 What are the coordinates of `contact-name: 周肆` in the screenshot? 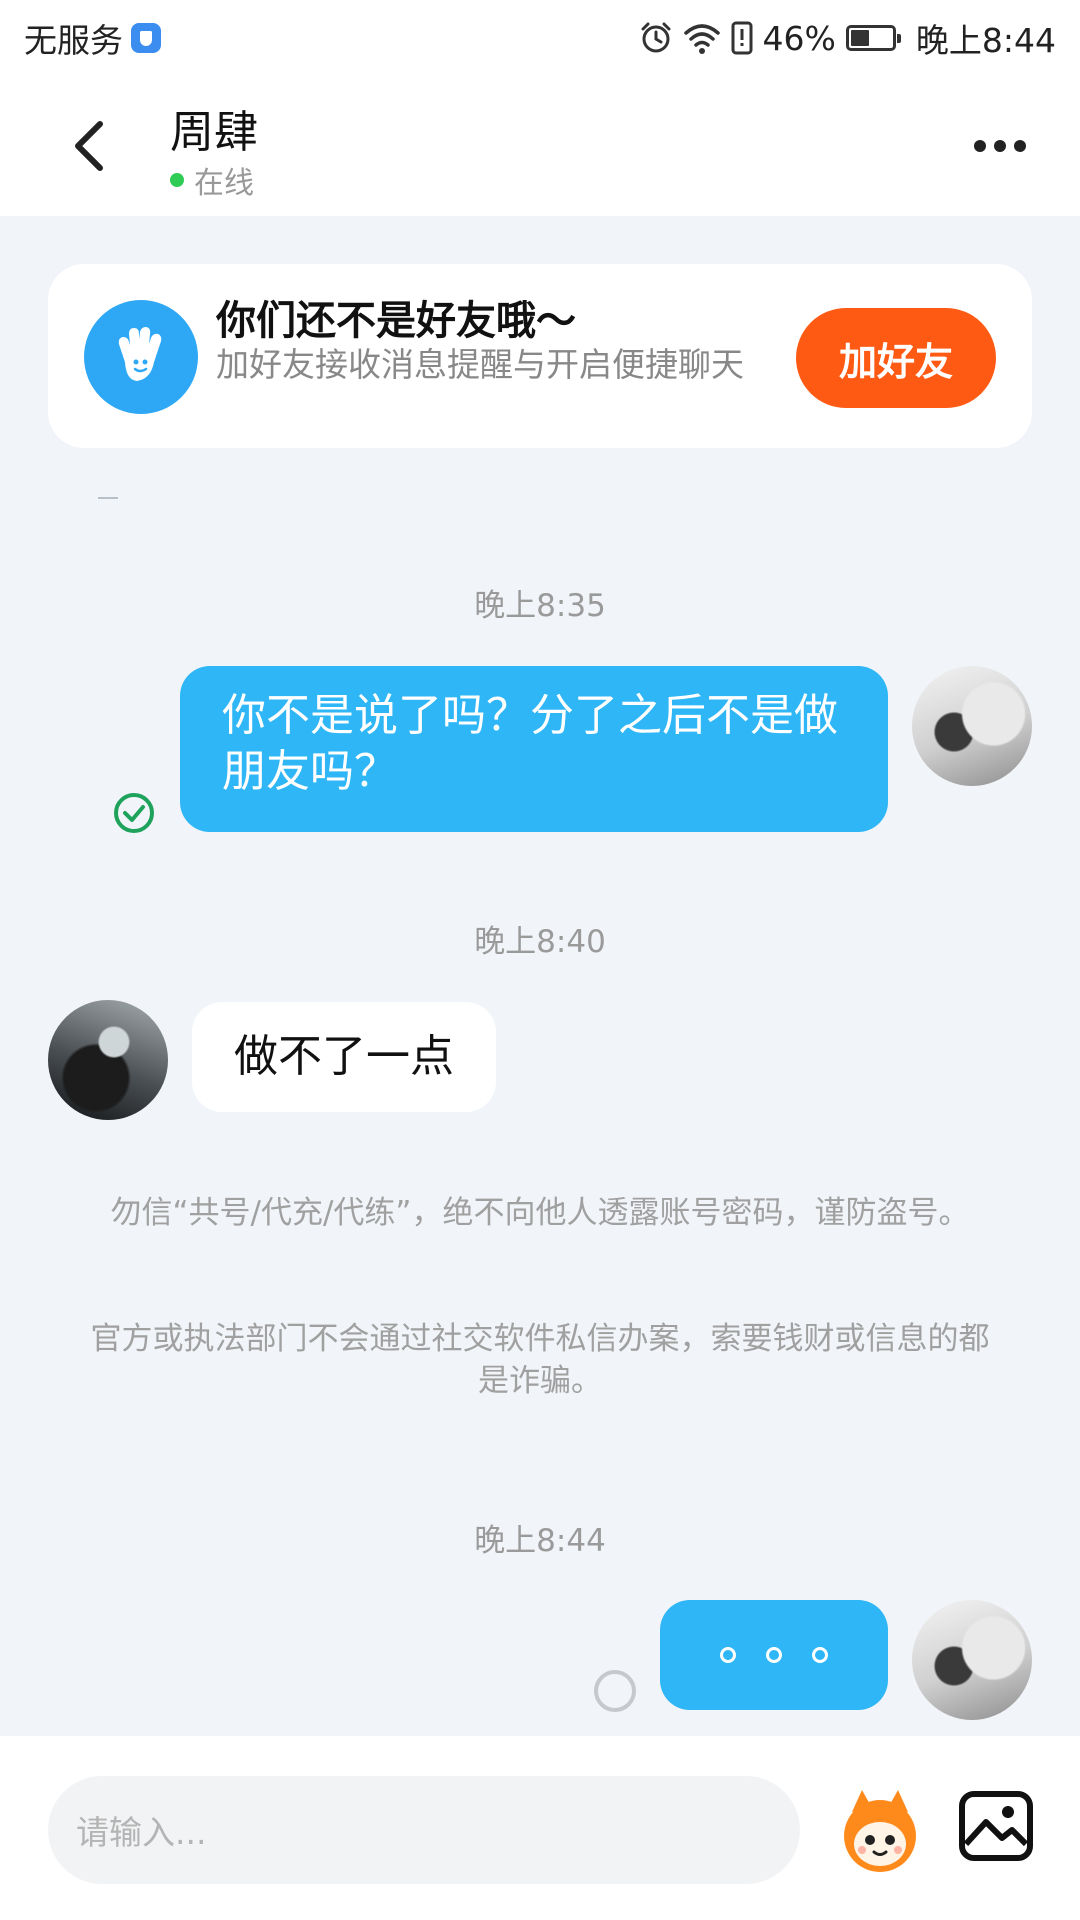 It's located at (214, 132).